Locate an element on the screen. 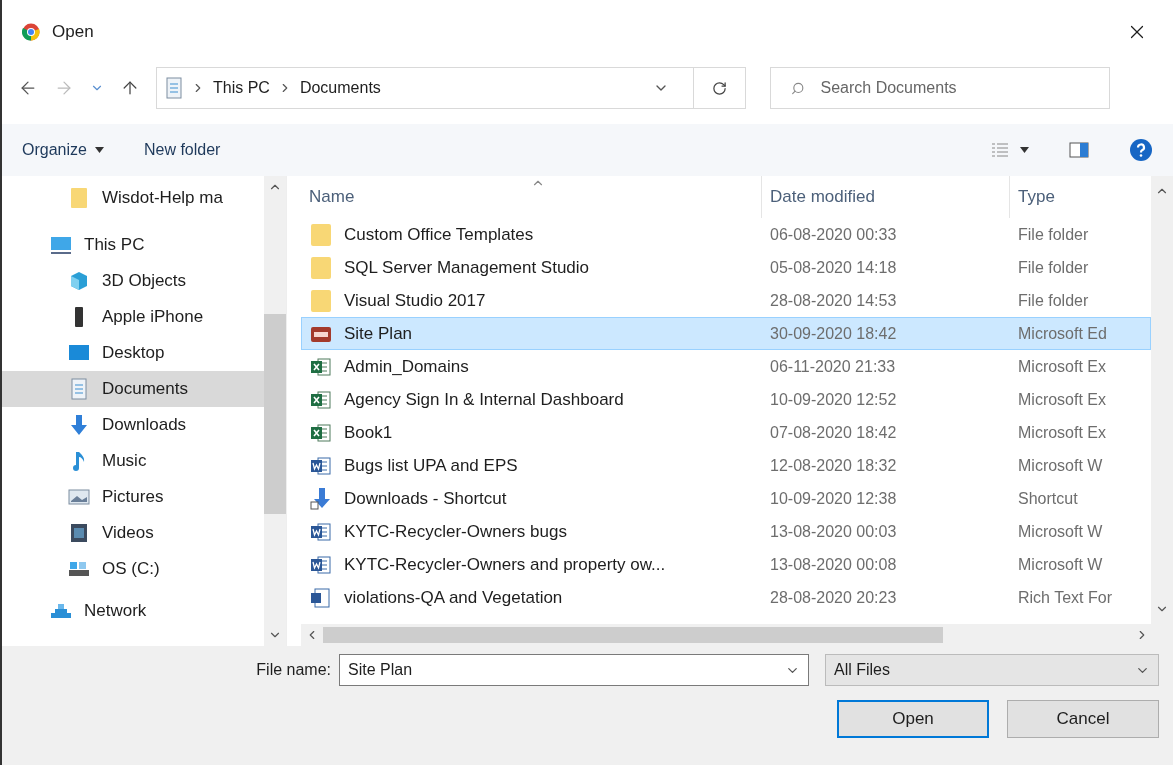 The width and height of the screenshot is (1173, 765). file-name-input: Site Plan is located at coordinates (566, 670).